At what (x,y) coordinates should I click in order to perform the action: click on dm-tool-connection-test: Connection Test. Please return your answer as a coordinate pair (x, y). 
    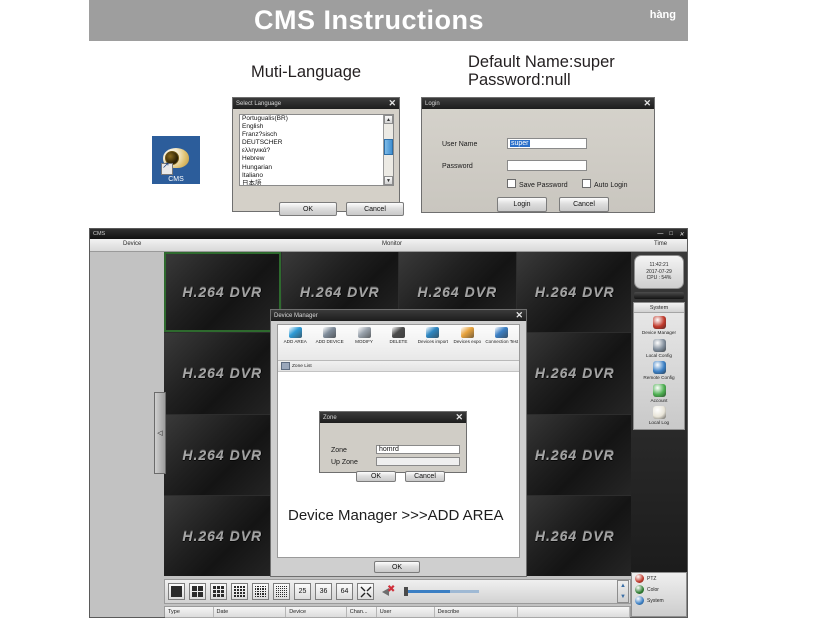
    Looking at the image, I should click on (502, 335).